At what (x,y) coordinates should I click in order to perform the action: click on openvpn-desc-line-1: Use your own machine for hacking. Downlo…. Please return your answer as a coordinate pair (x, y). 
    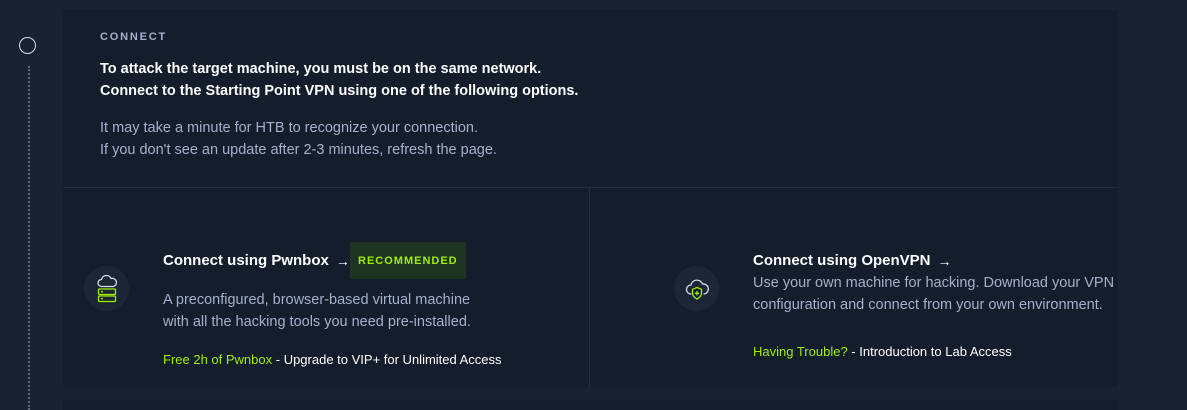
    Looking at the image, I should click on (934, 283).